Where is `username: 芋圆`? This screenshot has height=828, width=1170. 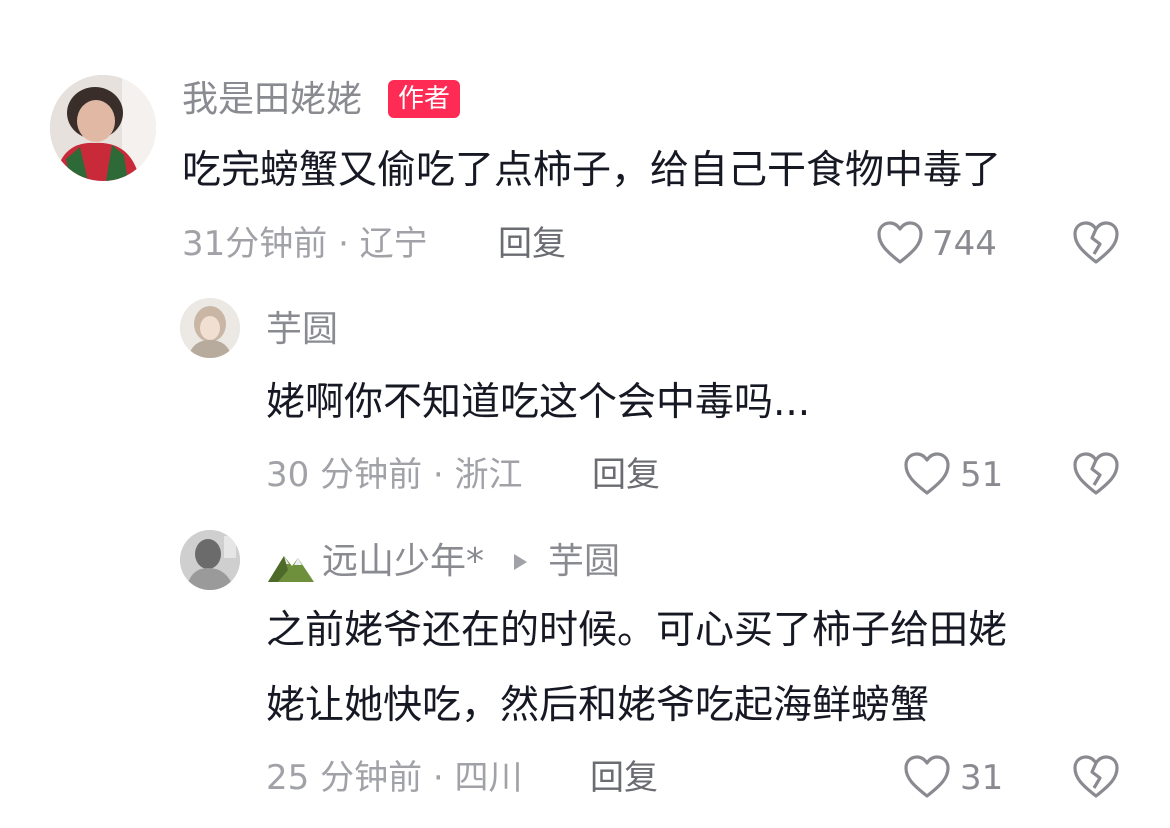 username: 芋圆 is located at coordinates (302, 330).